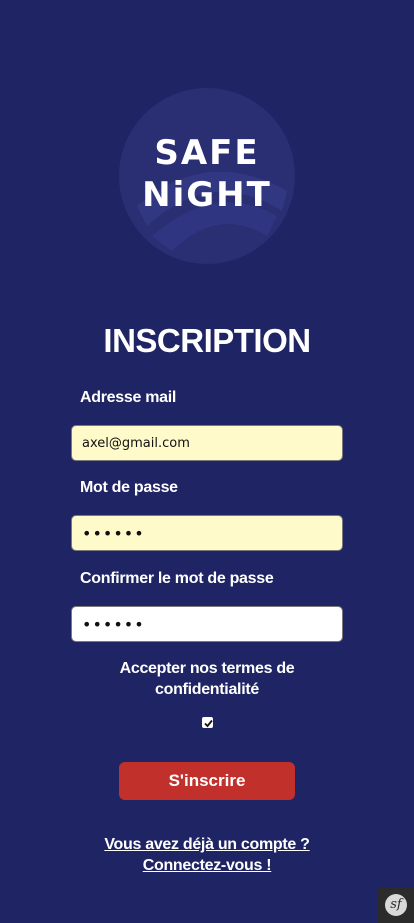 The height and width of the screenshot is (923, 414). Describe the element at coordinates (207, 865) in the screenshot. I see `login-link-line2: Connectez-vous !` at that location.